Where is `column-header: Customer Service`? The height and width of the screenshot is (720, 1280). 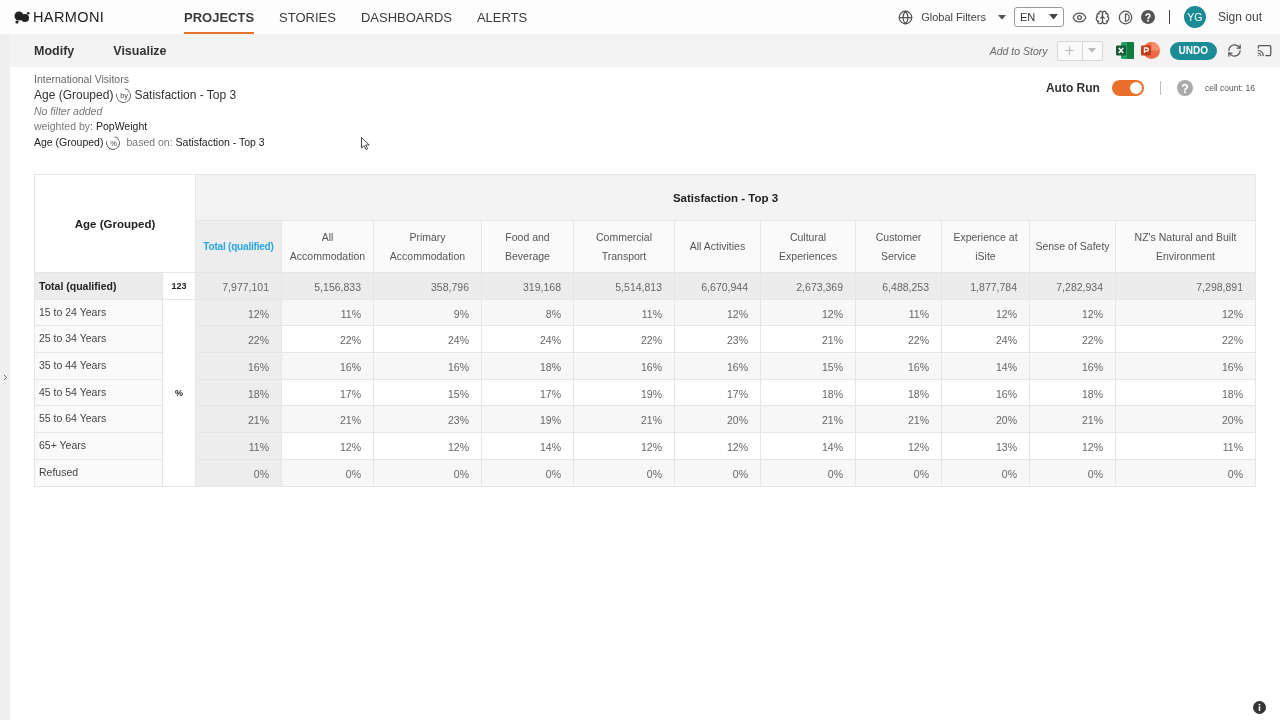 column-header: Customer Service is located at coordinates (898, 246).